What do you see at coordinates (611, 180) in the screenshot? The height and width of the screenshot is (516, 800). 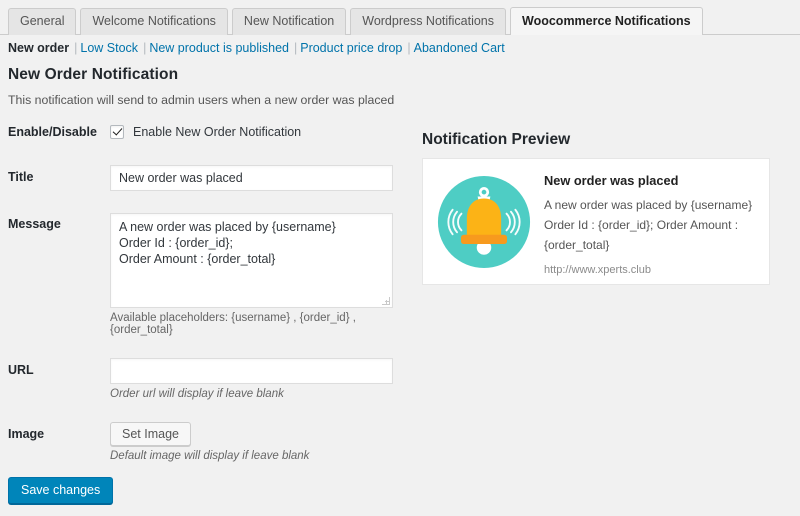 I see `preview-heading: New order was placed` at bounding box center [611, 180].